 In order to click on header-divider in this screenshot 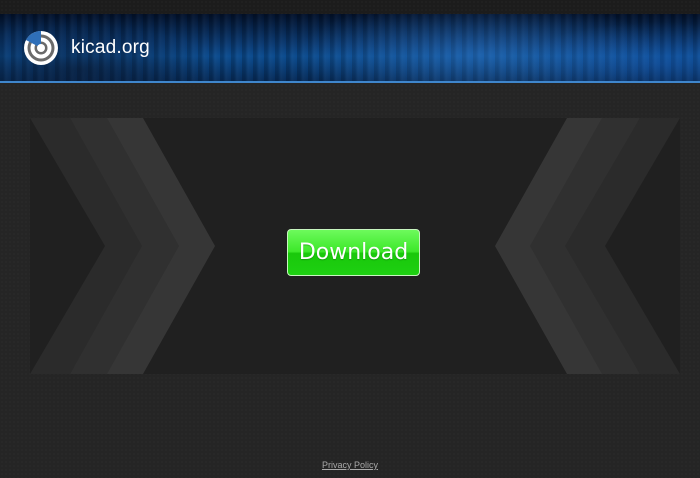, I will do `click(350, 82)`.